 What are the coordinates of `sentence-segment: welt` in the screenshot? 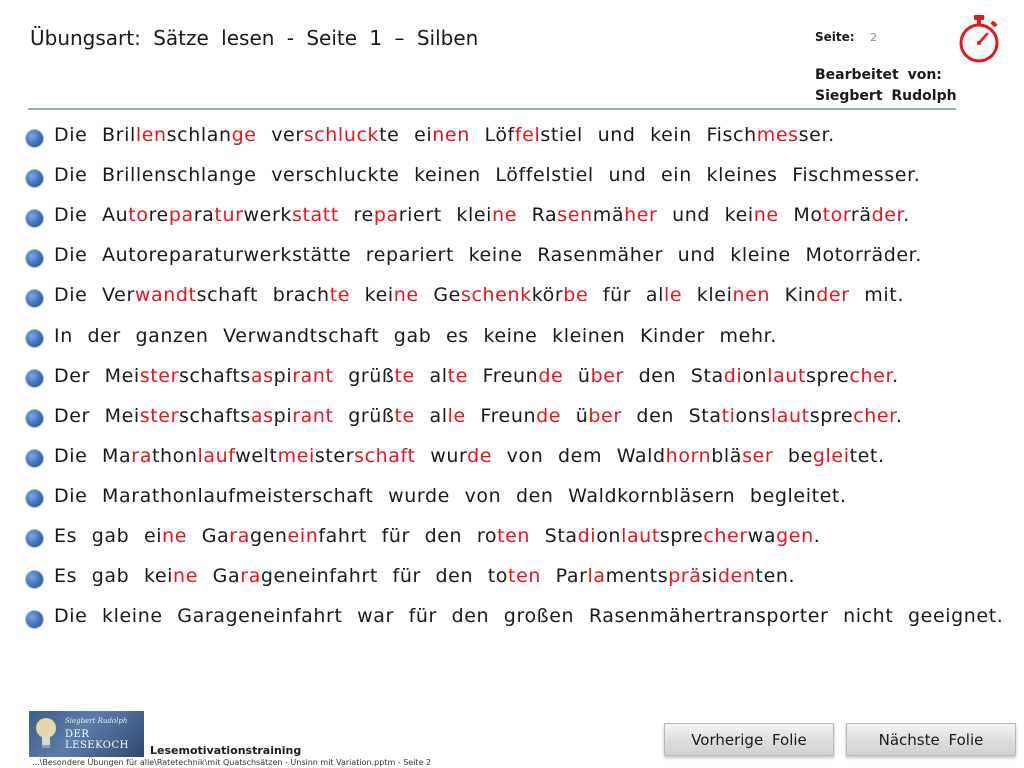 It's located at (256, 455).